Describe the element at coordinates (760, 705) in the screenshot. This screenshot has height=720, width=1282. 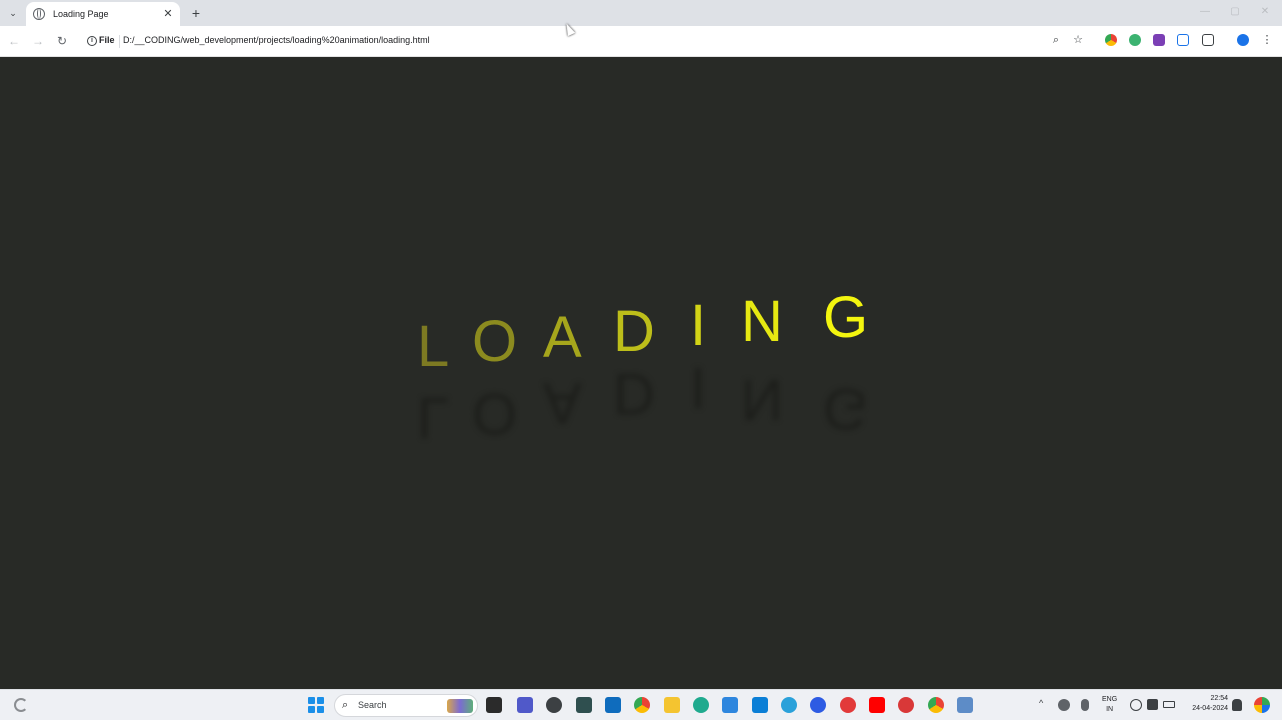
I see `vscode-icon` at that location.